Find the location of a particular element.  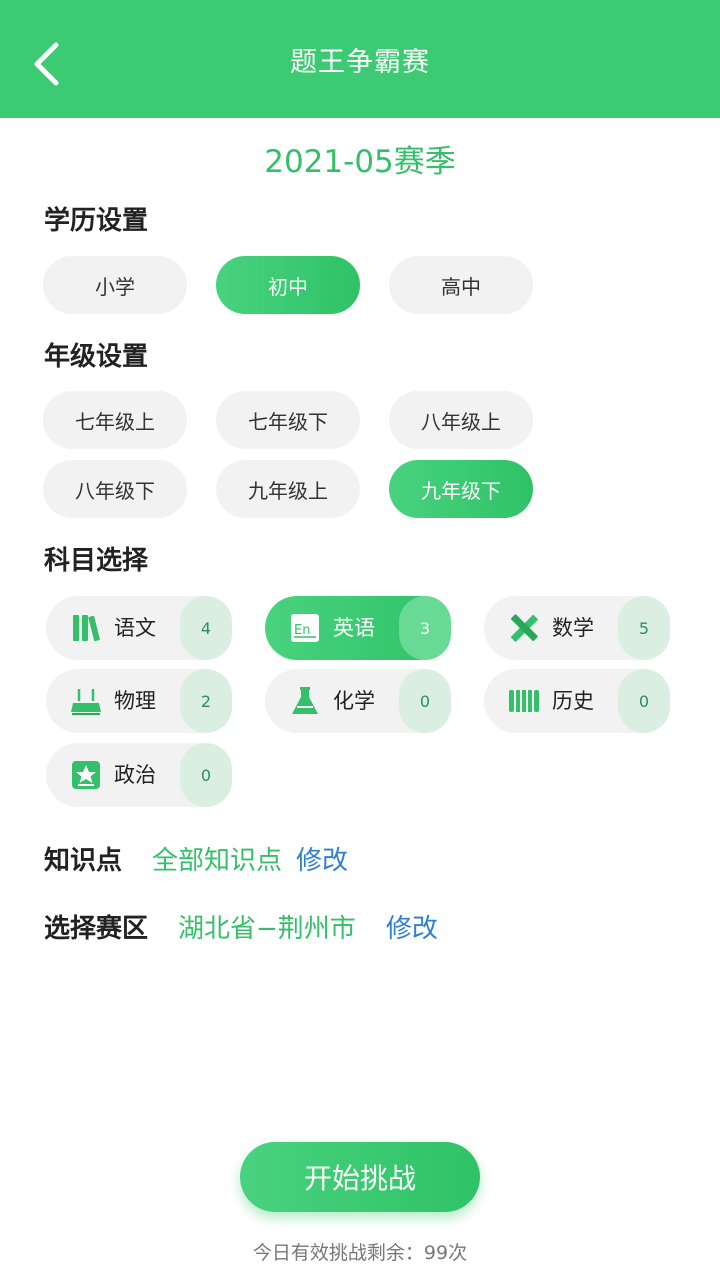

subject-count: 5 is located at coordinates (644, 628).